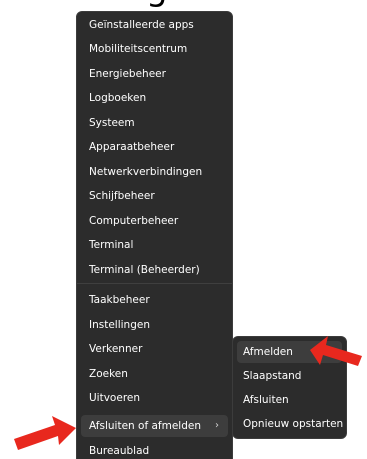 Image resolution: width=367 pixels, height=459 pixels. Describe the element at coordinates (154, 221) in the screenshot. I see `menu-item-computer-management: Computerbeheer` at that location.